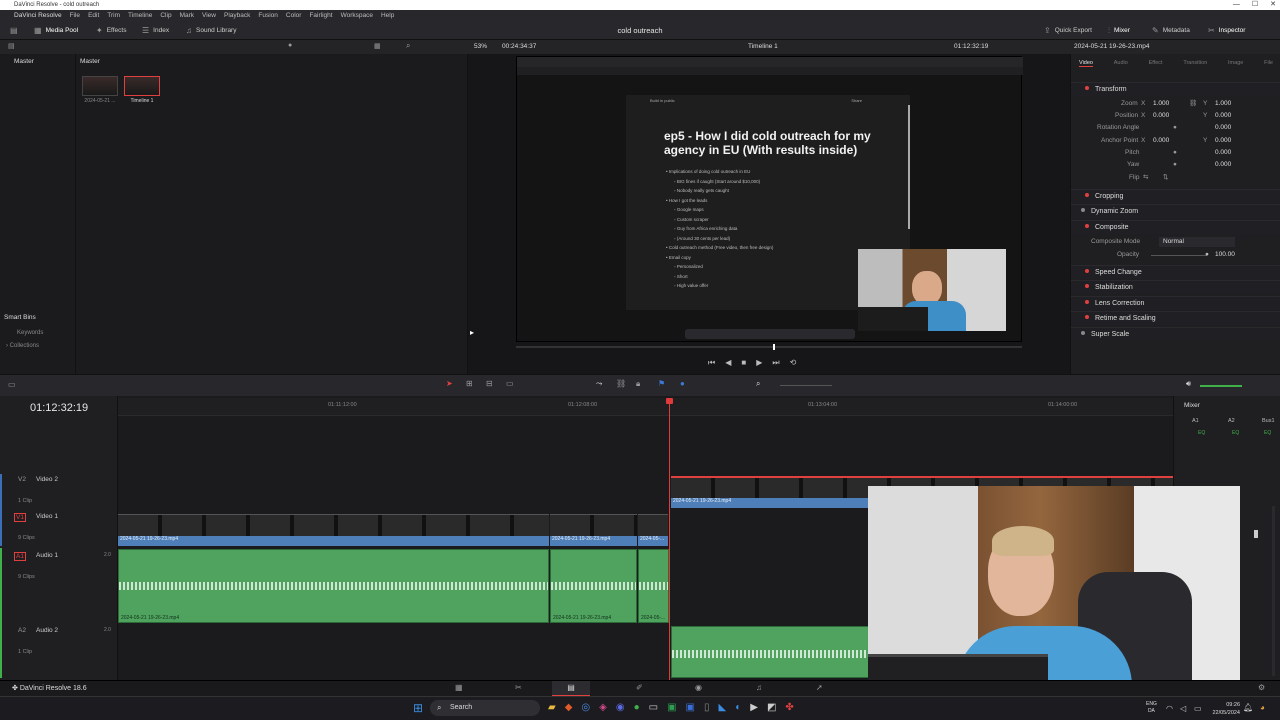 The height and width of the screenshot is (720, 1280). What do you see at coordinates (294, 16) in the screenshot?
I see `menu-color: Color` at bounding box center [294, 16].